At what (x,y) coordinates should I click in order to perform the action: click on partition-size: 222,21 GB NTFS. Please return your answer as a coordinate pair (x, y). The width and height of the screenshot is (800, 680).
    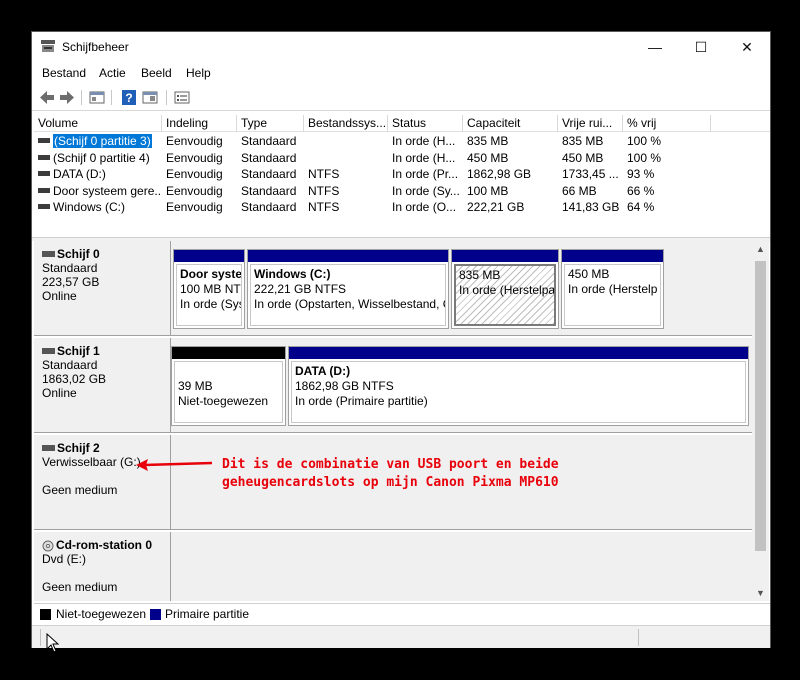
    Looking at the image, I should click on (300, 289).